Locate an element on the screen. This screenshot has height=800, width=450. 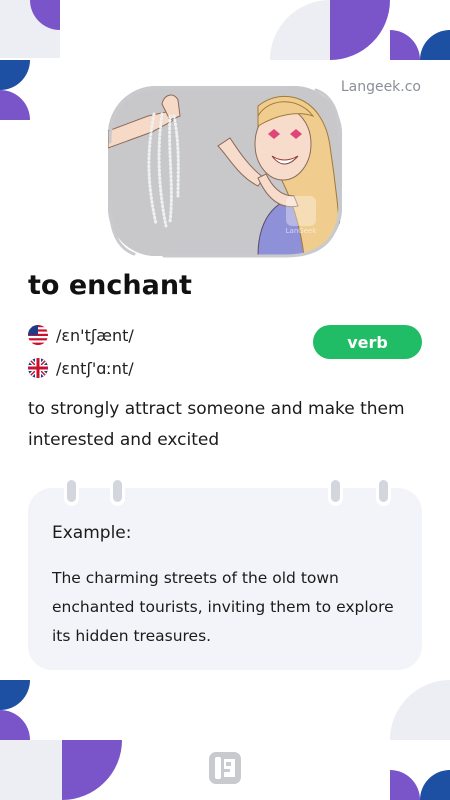
pronunciation-uk: /ɛntʃ'ɑːnt/ is located at coordinates (81, 368).